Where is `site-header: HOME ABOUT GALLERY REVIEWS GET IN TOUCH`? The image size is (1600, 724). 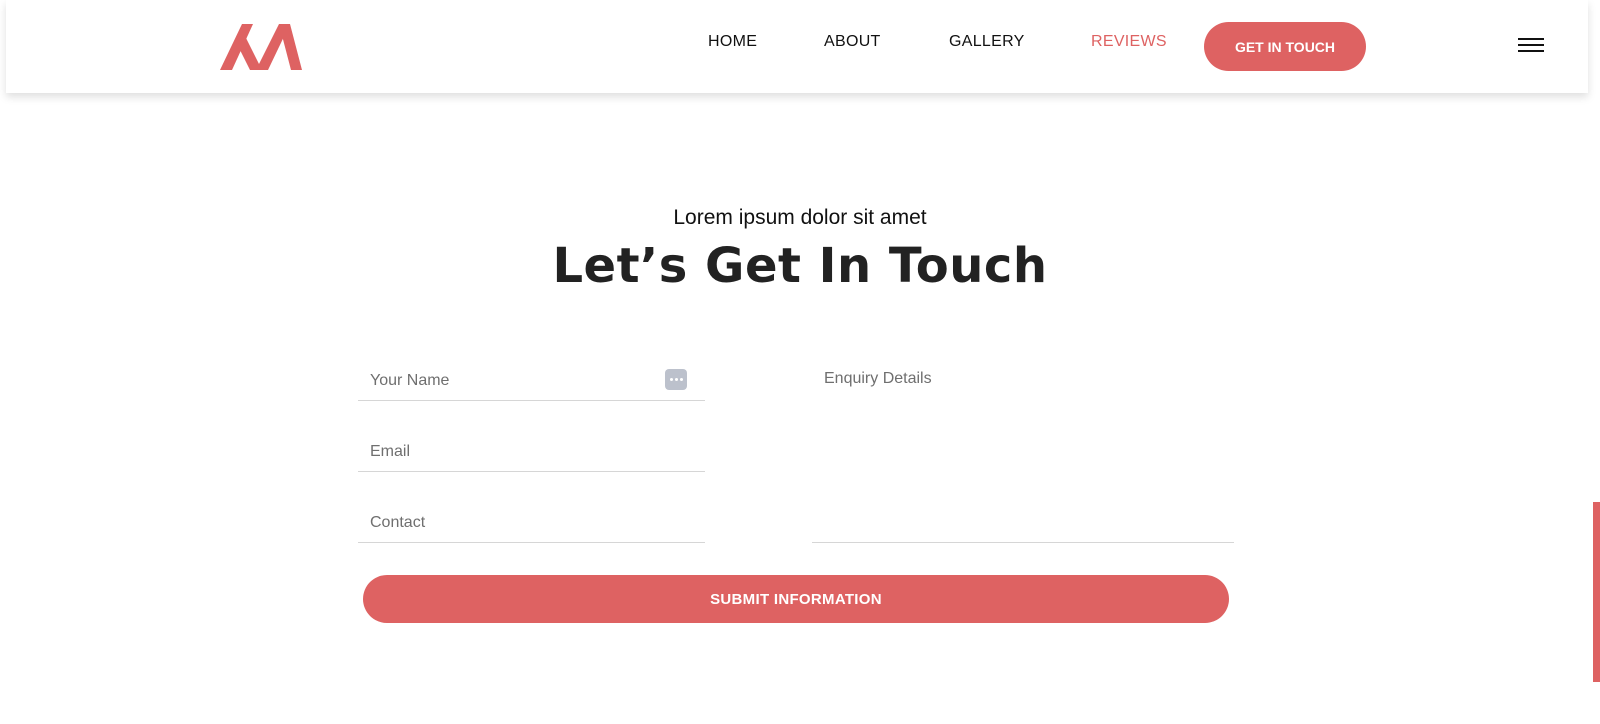
site-header: HOME ABOUT GALLERY REVIEWS GET IN TOUCH is located at coordinates (797, 46).